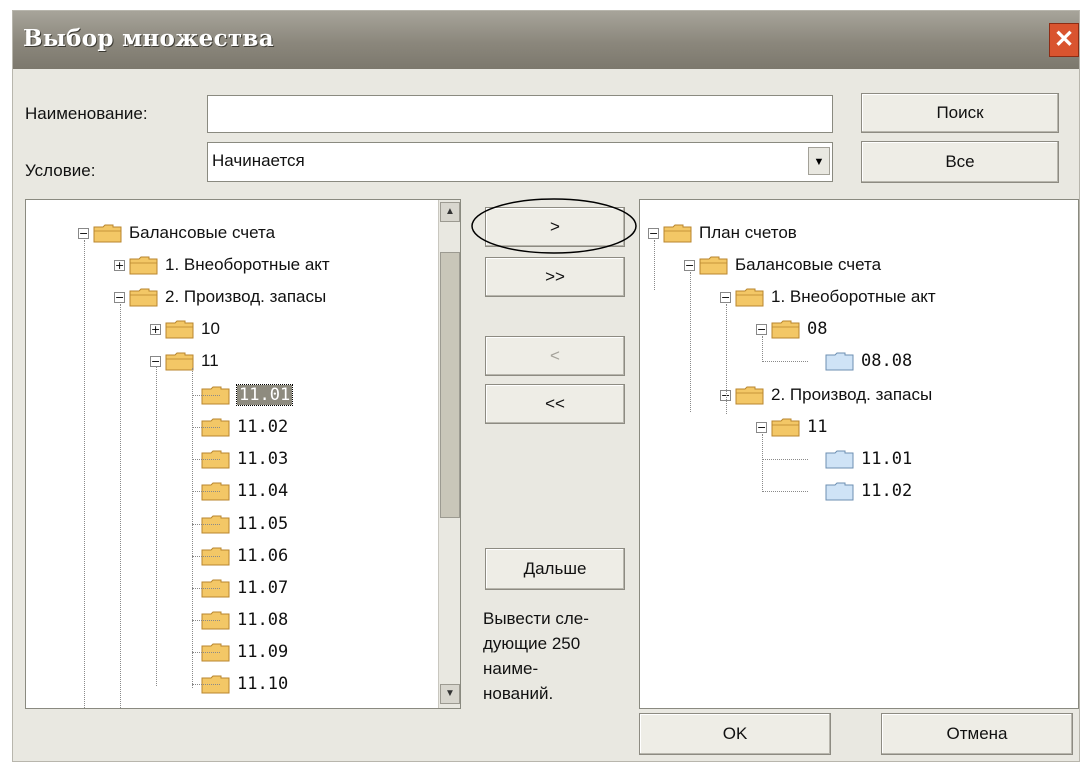 The width and height of the screenshot is (1082, 765). I want to click on tree-item: − План счетов, so click(722, 233).